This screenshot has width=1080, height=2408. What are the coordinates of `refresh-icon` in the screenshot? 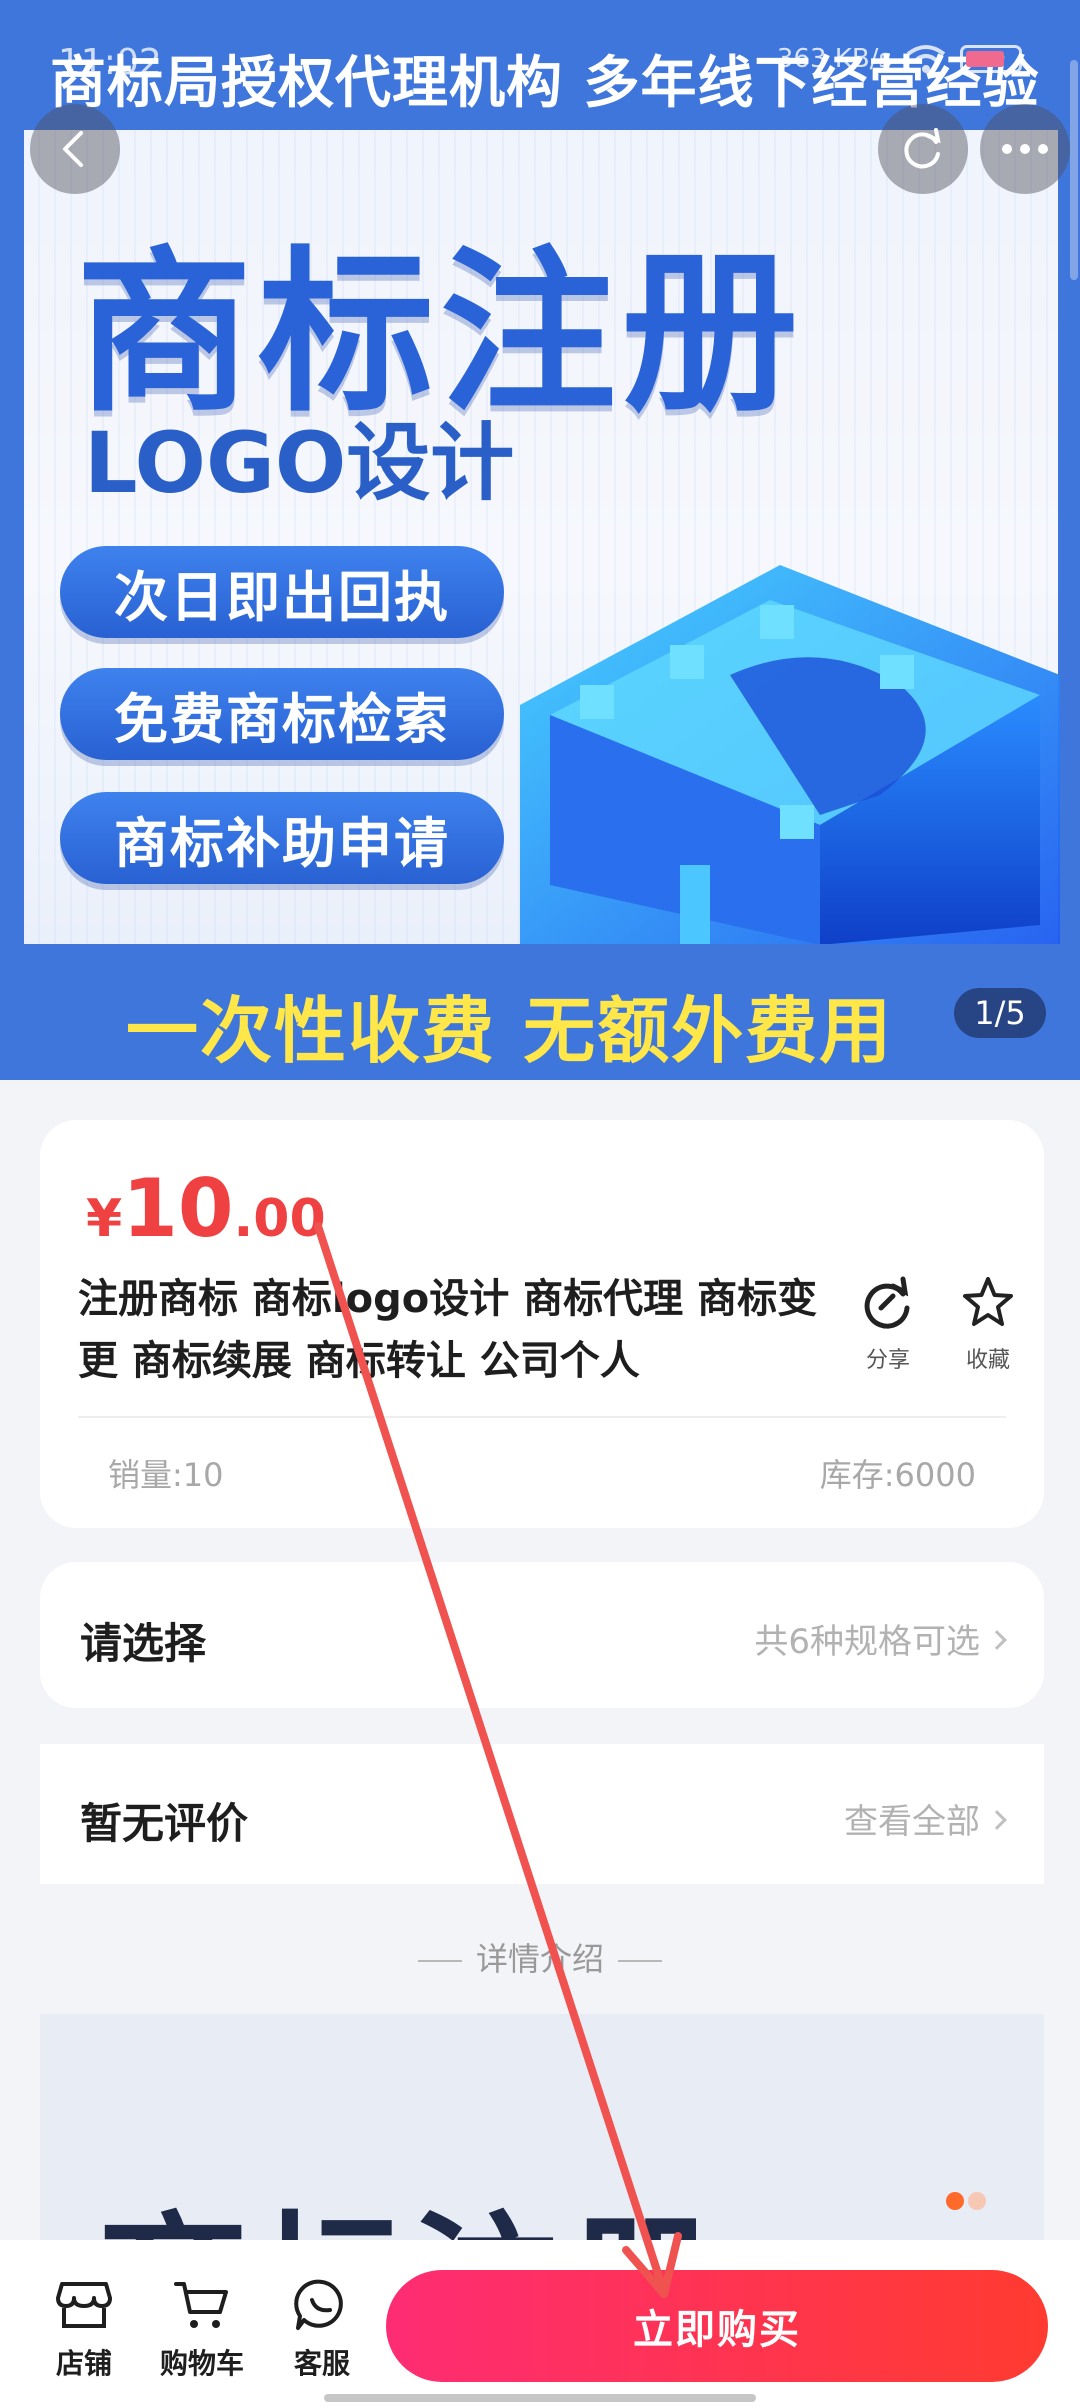 It's located at (922, 148).